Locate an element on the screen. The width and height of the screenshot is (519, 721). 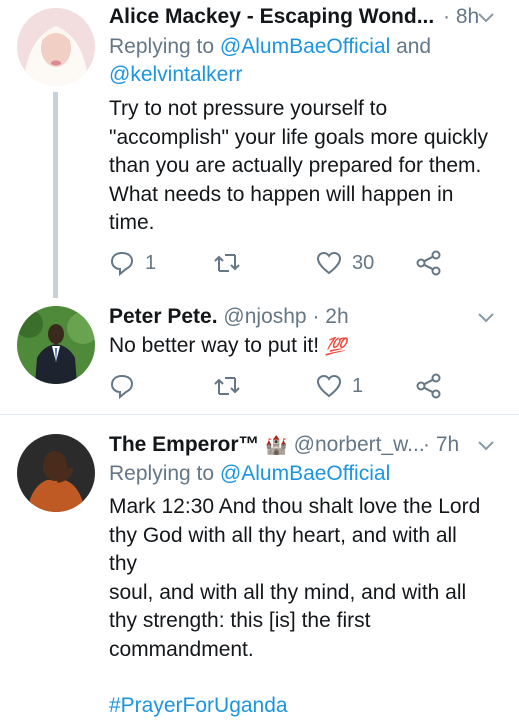
reply-button is located at coordinates (127, 386).